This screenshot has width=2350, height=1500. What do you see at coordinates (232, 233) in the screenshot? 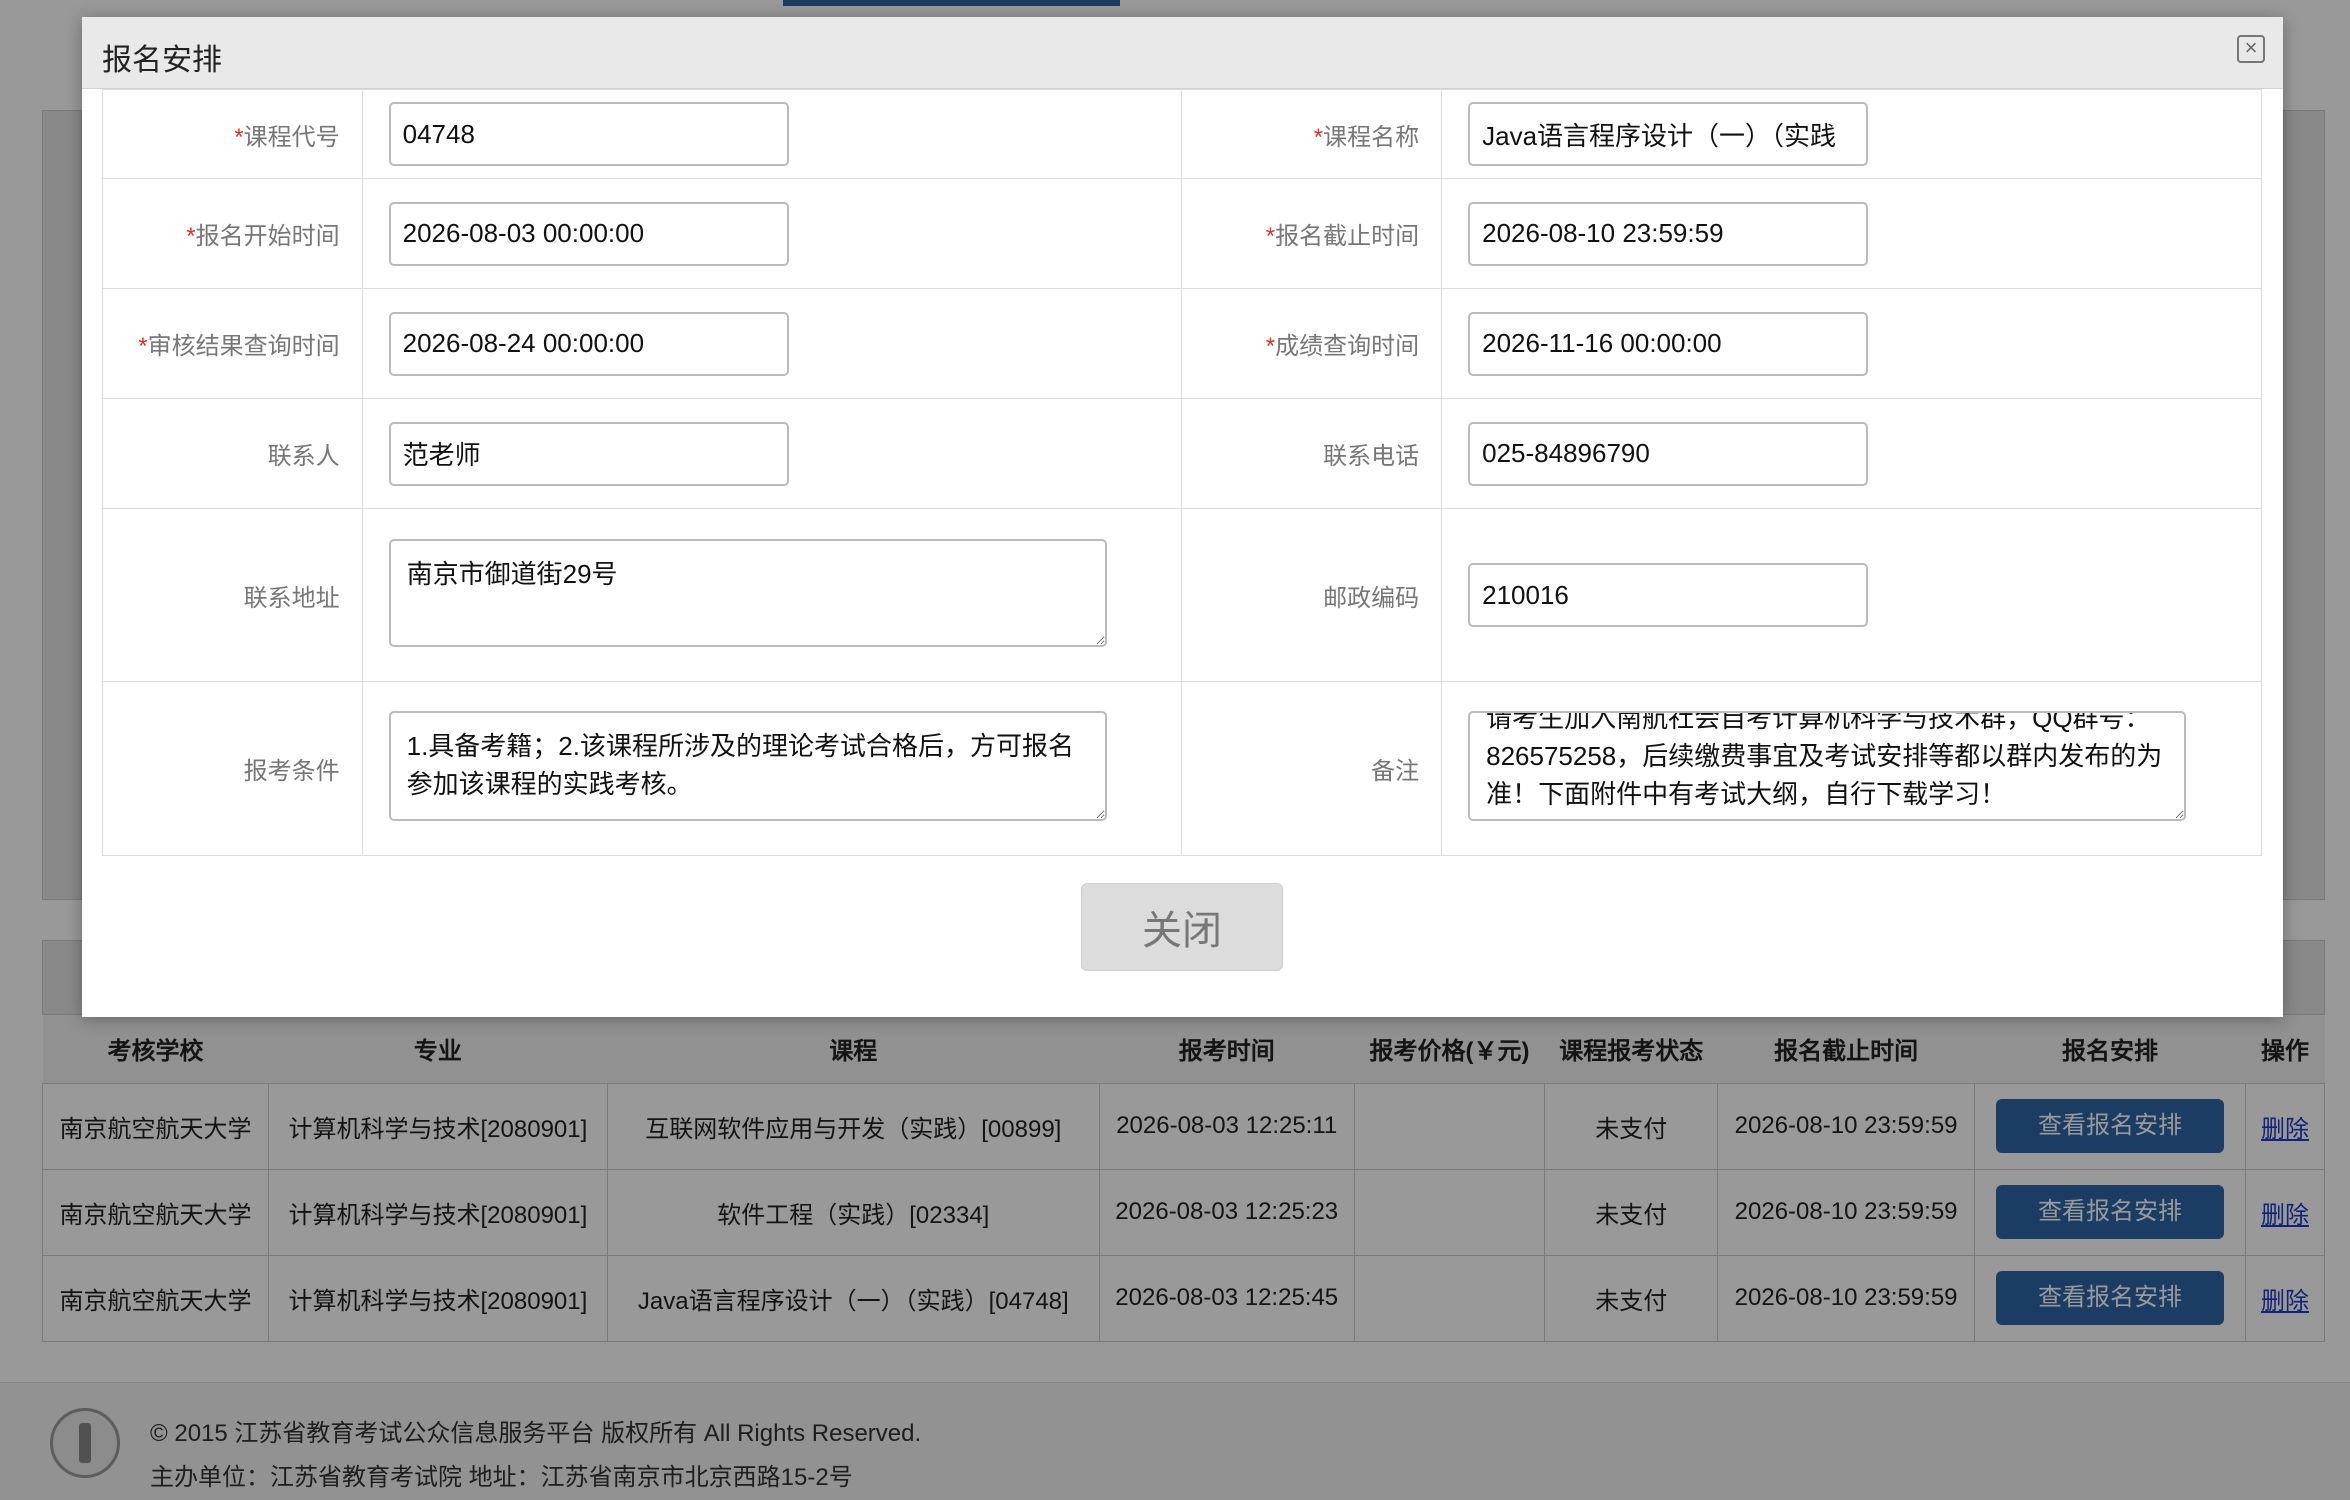
I see `field-label: *报名开始时间` at bounding box center [232, 233].